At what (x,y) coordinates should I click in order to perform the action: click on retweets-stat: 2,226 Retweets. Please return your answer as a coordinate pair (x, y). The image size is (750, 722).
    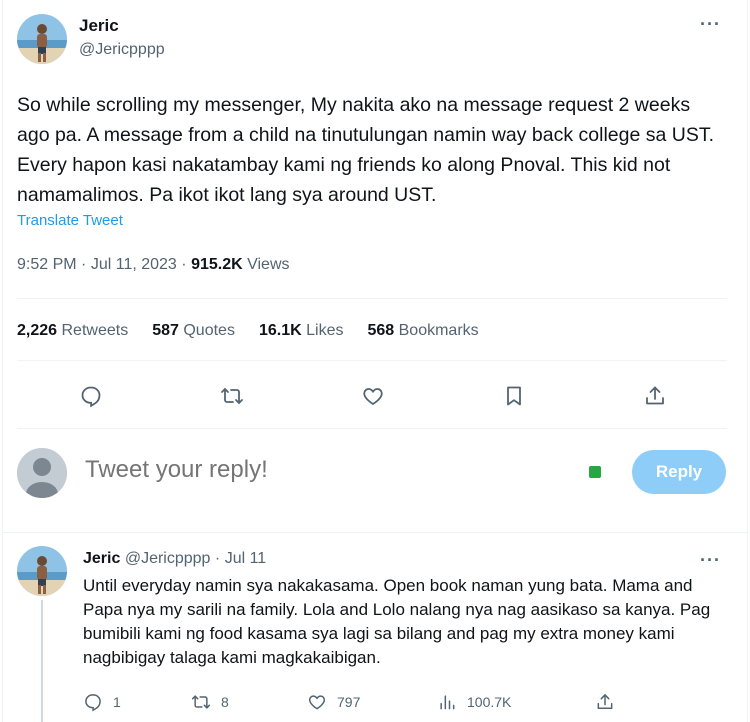
    Looking at the image, I should click on (72, 331).